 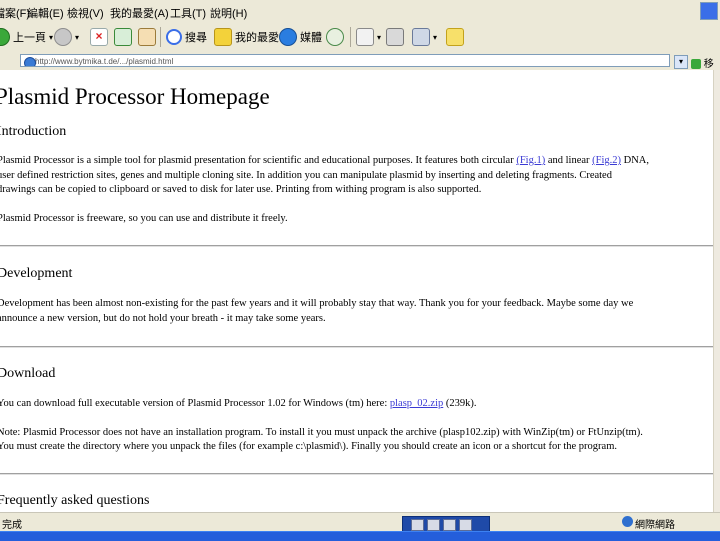 I want to click on edit-page-icon, so click(x=421, y=37).